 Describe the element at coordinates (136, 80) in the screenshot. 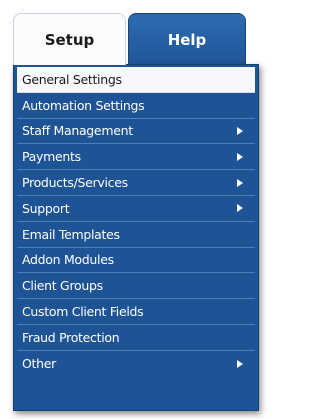

I see `menu-item-general-settings: General Settings` at that location.